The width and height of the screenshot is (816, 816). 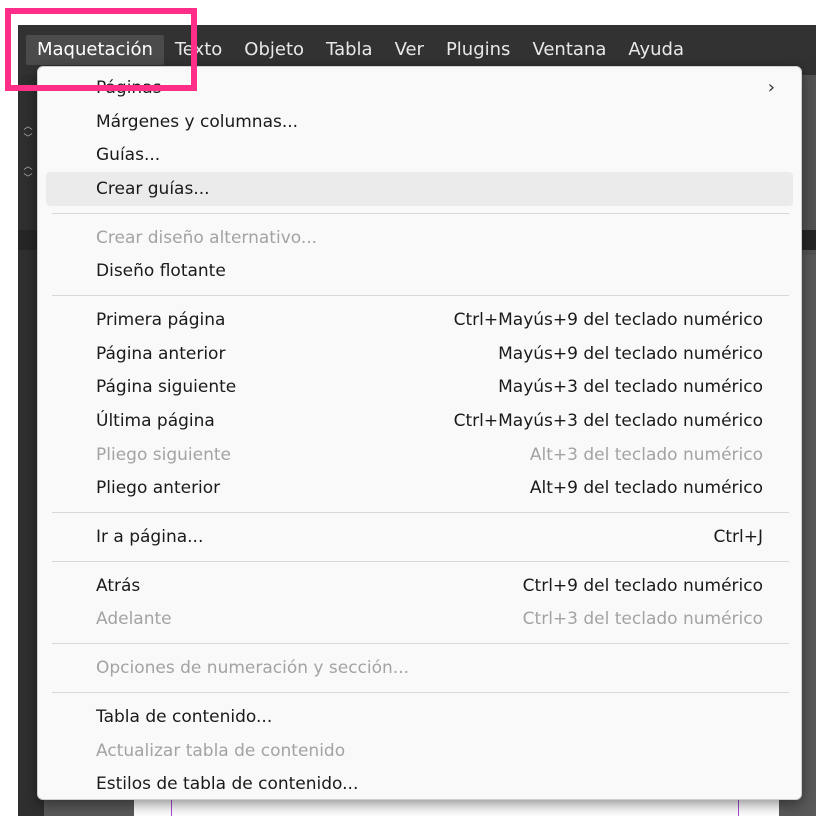 I want to click on menu-item-shortcut: Alt+3 del teclado numérico, so click(x=646, y=454).